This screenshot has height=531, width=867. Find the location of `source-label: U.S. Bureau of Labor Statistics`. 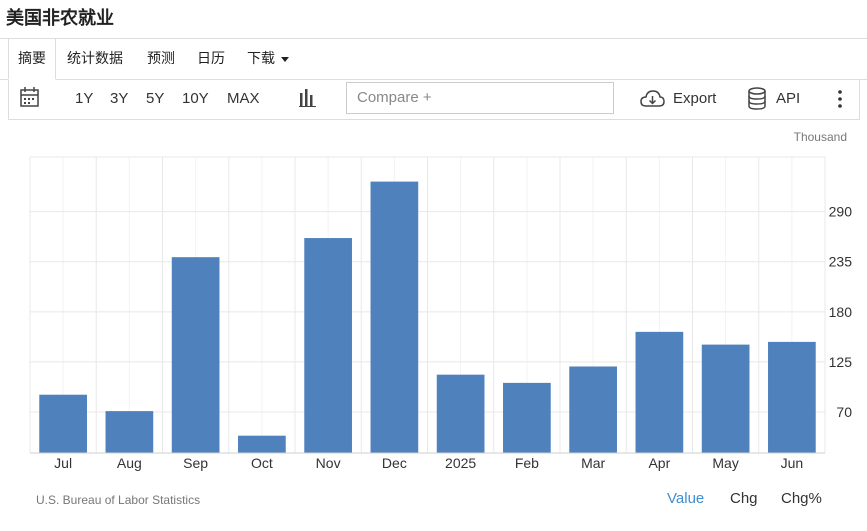

source-label: U.S. Bureau of Labor Statistics is located at coordinates (118, 500).